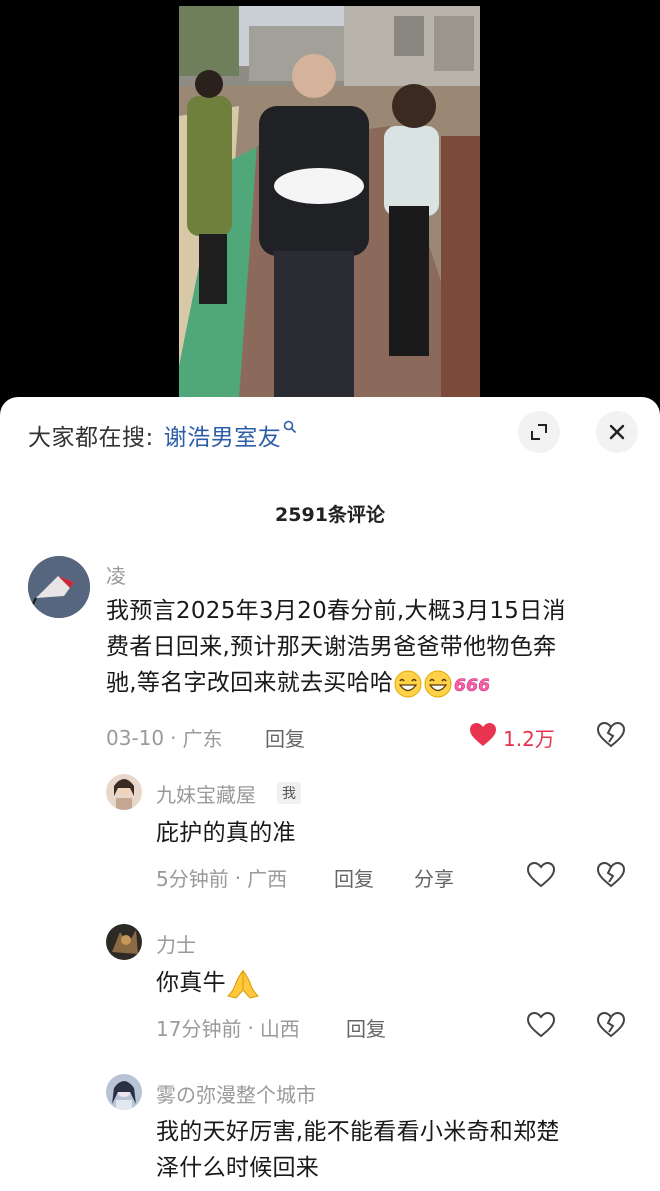 This screenshot has width=660, height=1191. Describe the element at coordinates (330, 515) in the screenshot. I see `comment-count: 2591条评论` at that location.